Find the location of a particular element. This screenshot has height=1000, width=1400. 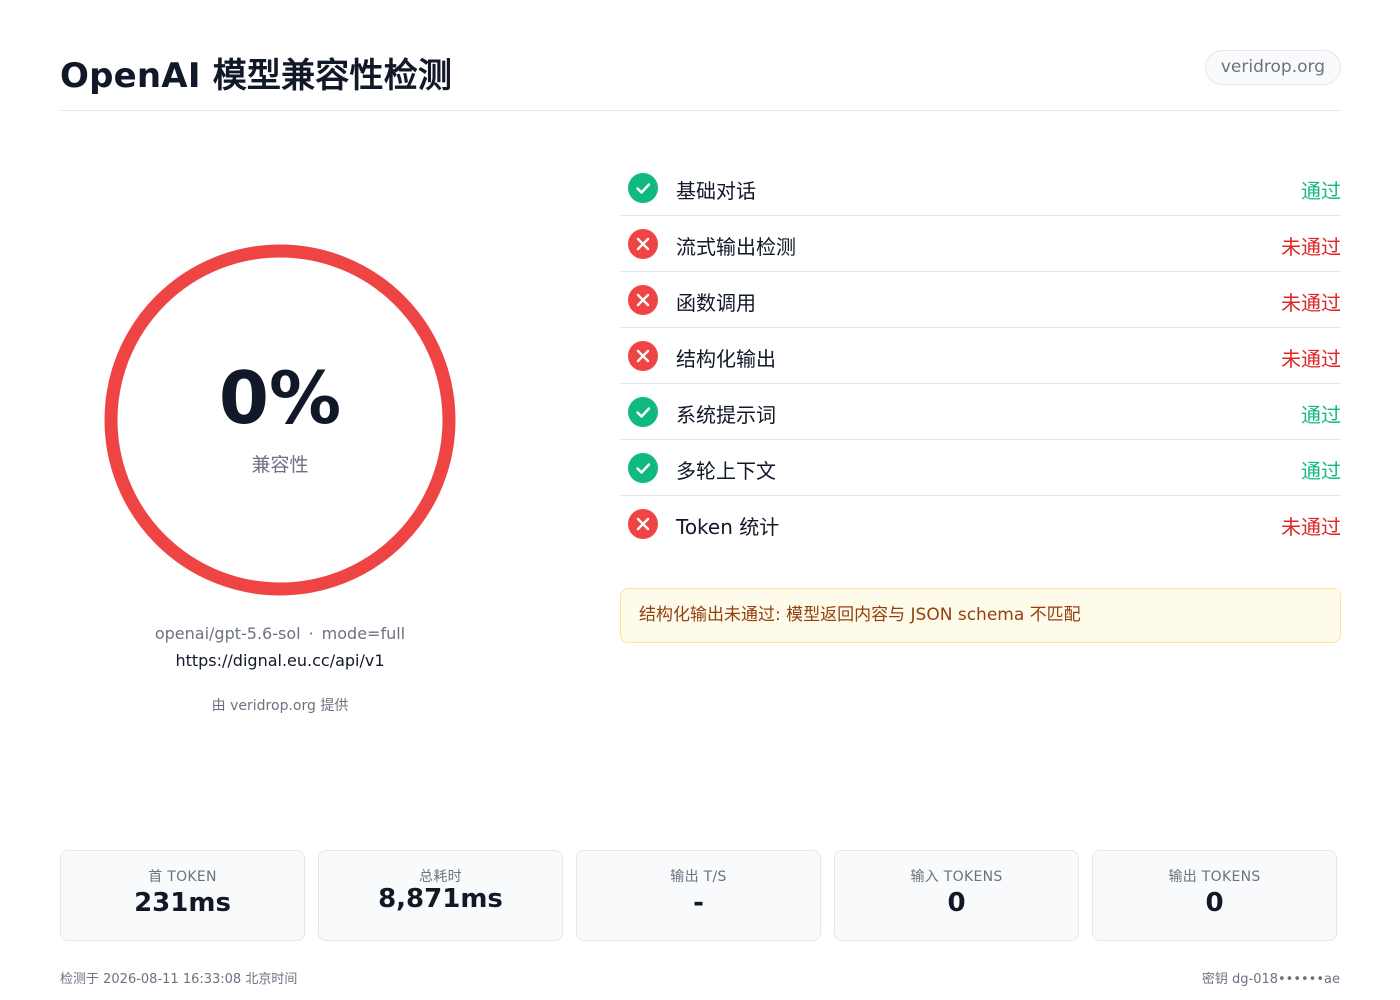

mode-text: mode=full is located at coordinates (363, 633).